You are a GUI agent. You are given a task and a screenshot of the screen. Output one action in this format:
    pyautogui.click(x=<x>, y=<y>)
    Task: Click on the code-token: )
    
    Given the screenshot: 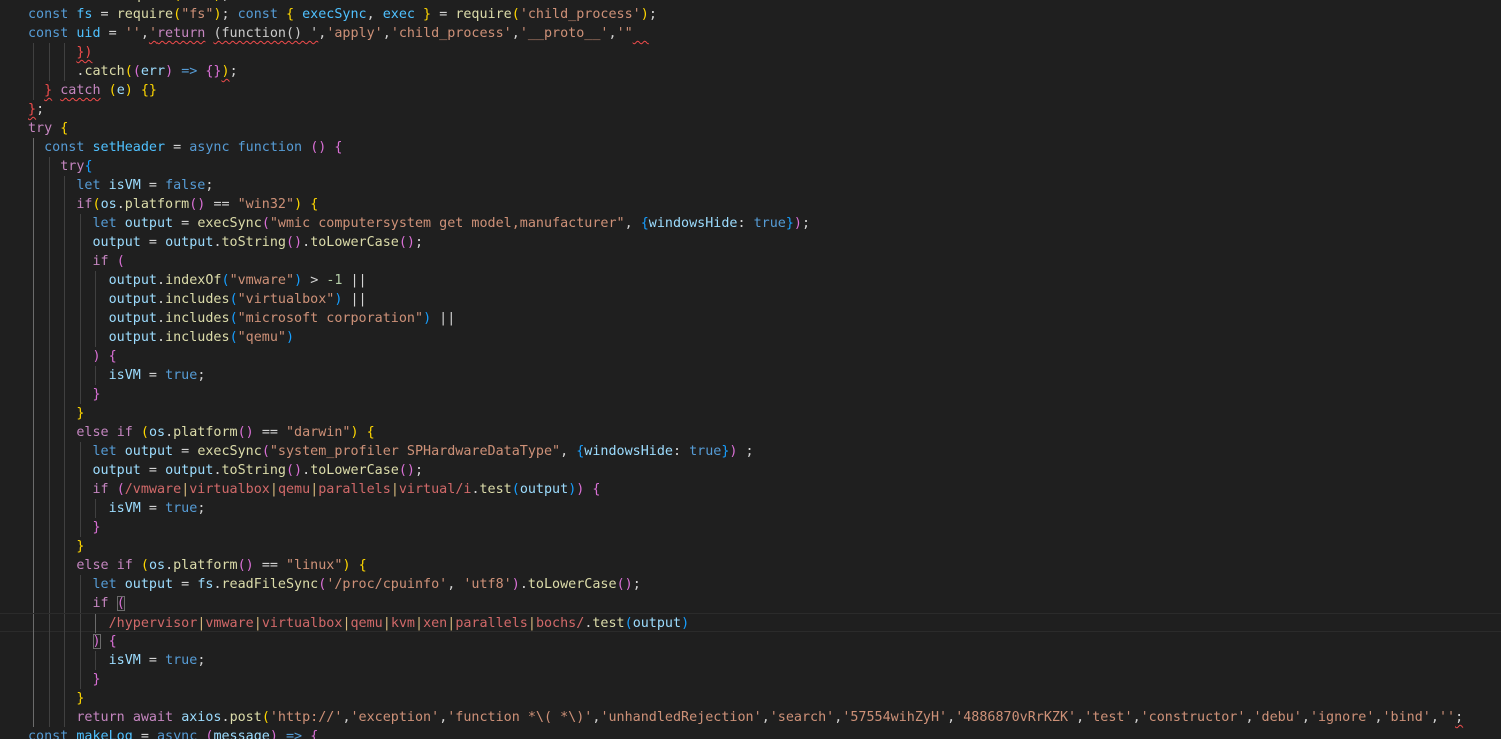 What is the action you would take?
    pyautogui.click(x=217, y=14)
    